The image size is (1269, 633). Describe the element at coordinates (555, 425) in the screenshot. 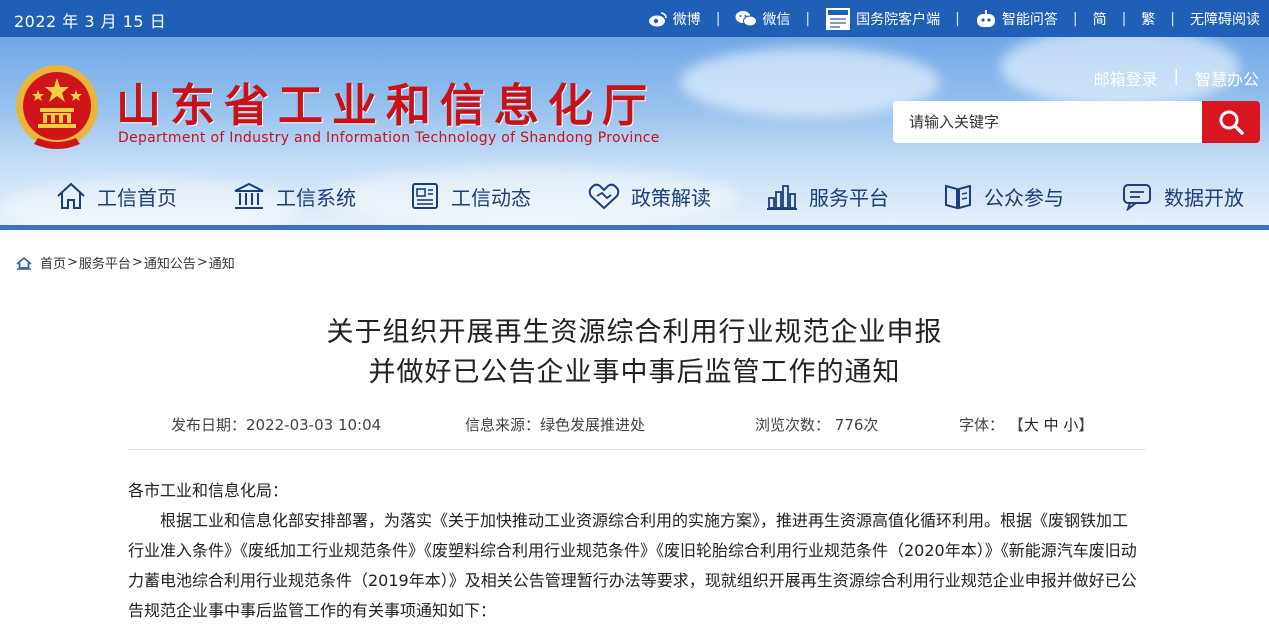

I see `info-source: 信息来源：绿色发展推进处` at that location.